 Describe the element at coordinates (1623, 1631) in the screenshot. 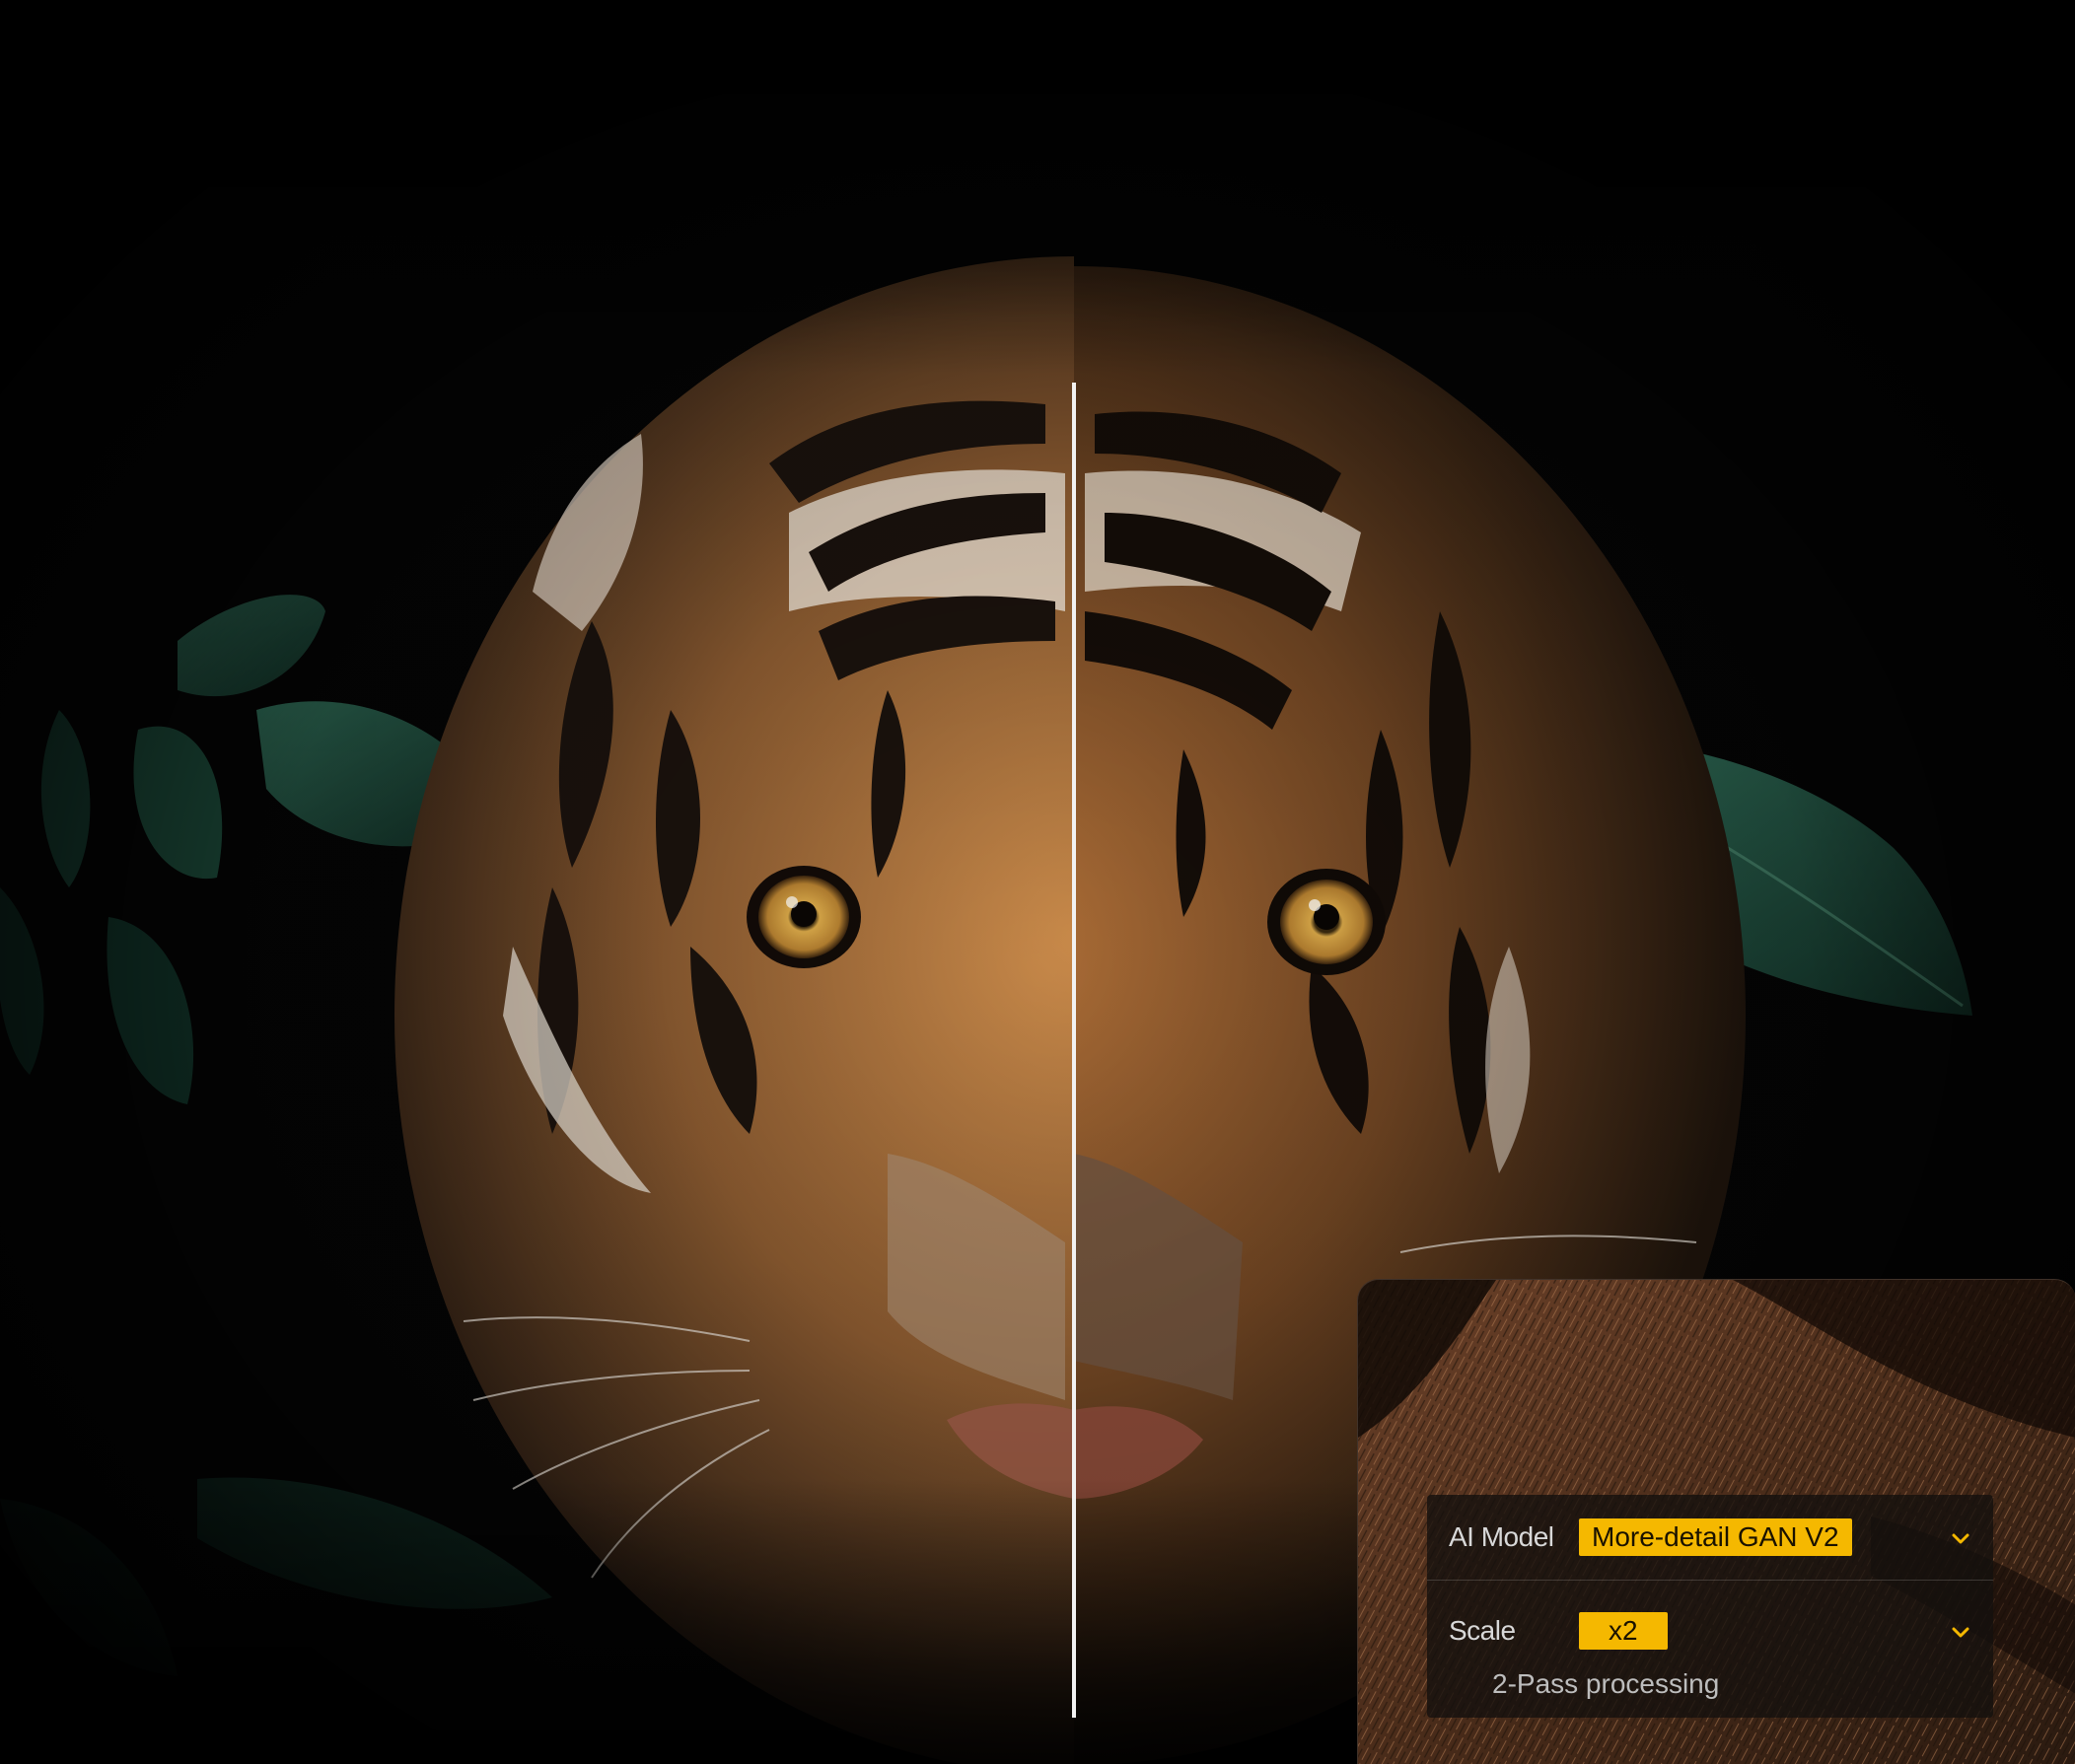

I see `scale-select: x2` at that location.